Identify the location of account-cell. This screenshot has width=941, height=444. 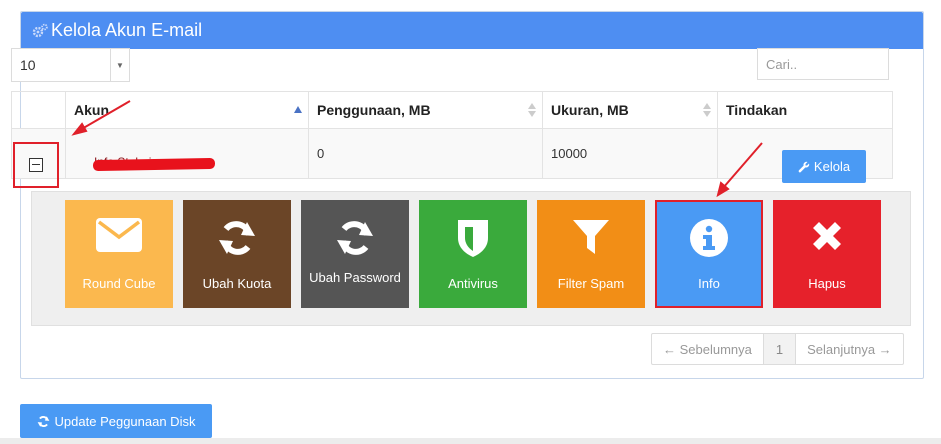
(187, 153).